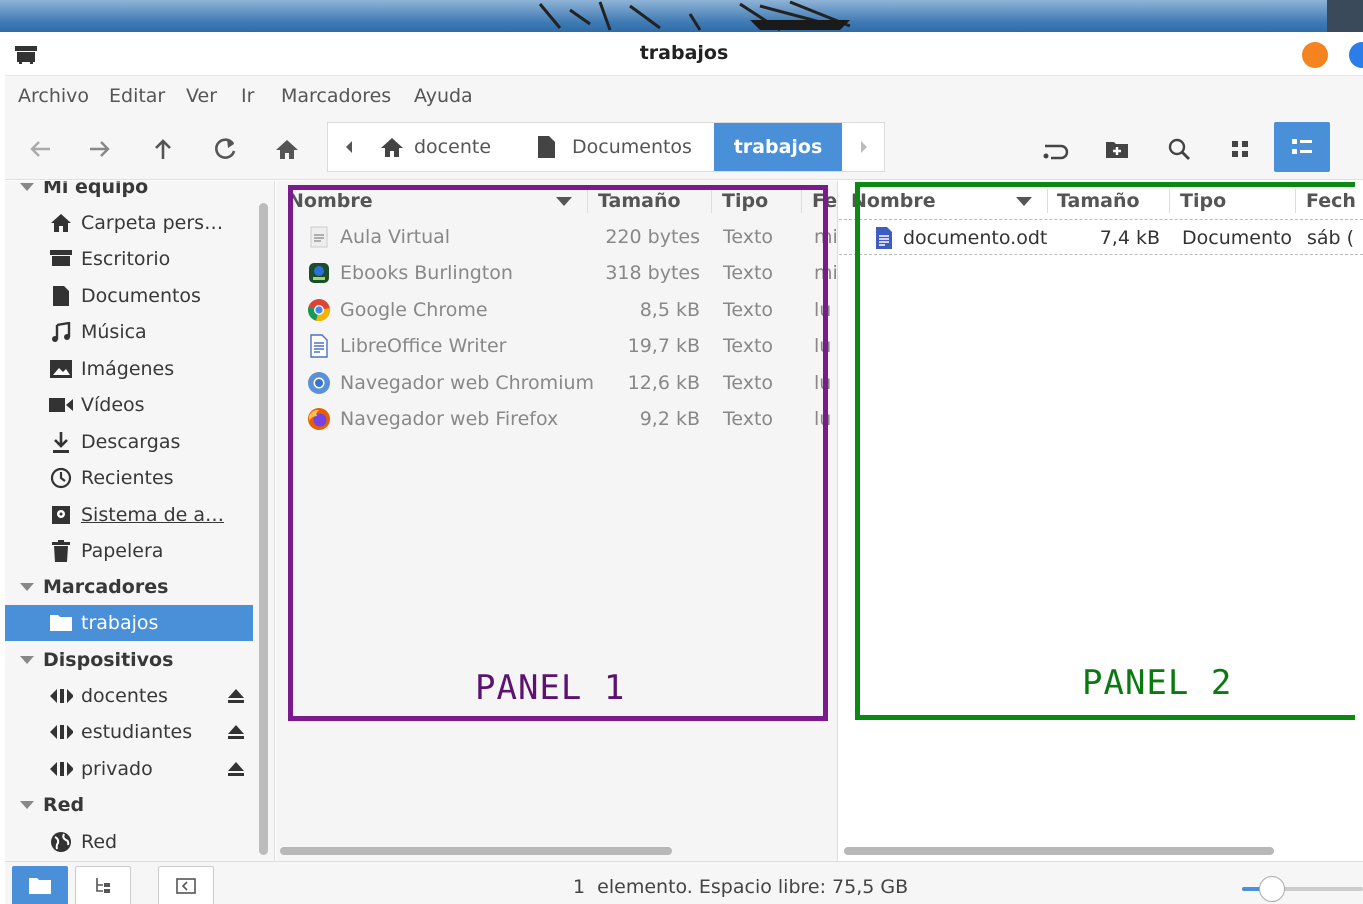  What do you see at coordinates (263, 529) in the screenshot?
I see `sidebar-scrollbar` at bounding box center [263, 529].